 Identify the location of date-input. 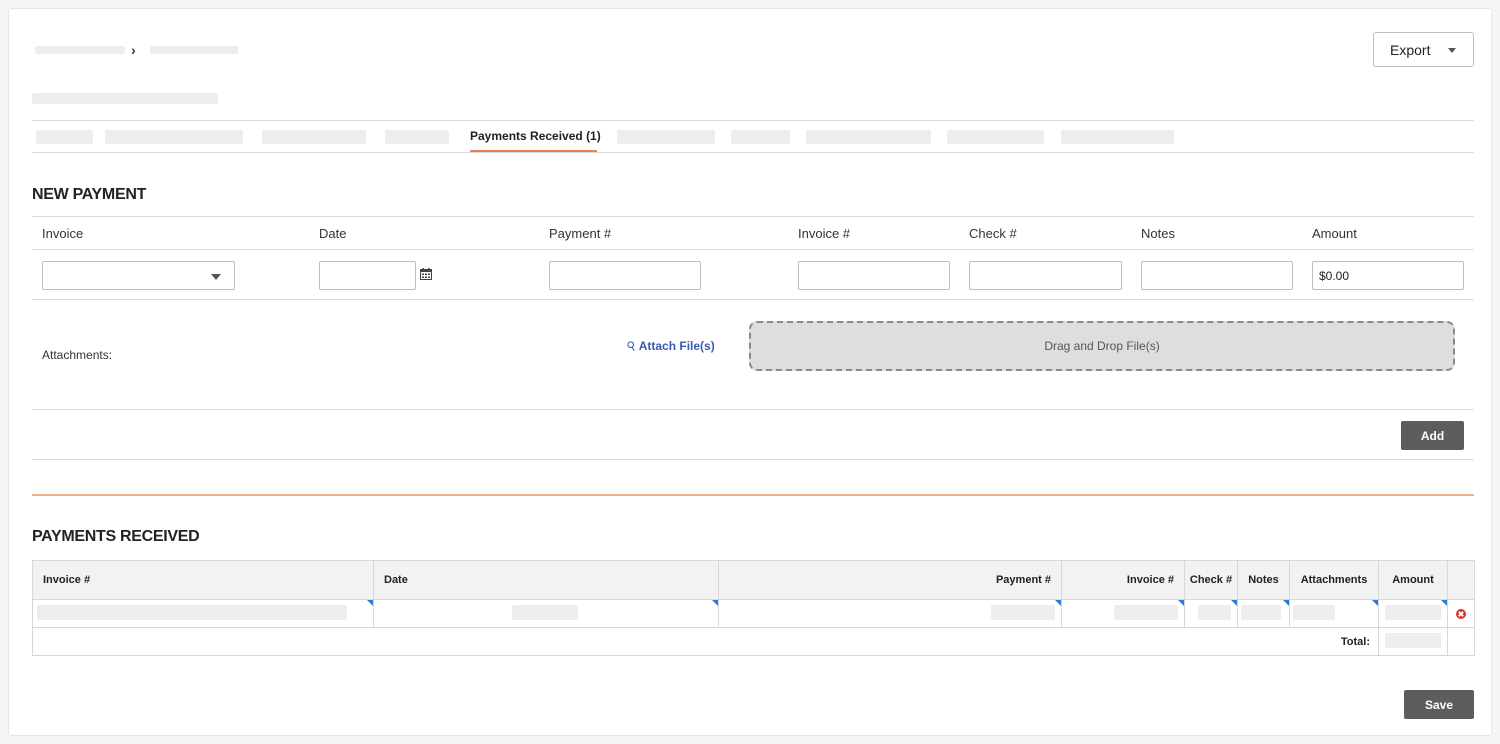
(367, 275).